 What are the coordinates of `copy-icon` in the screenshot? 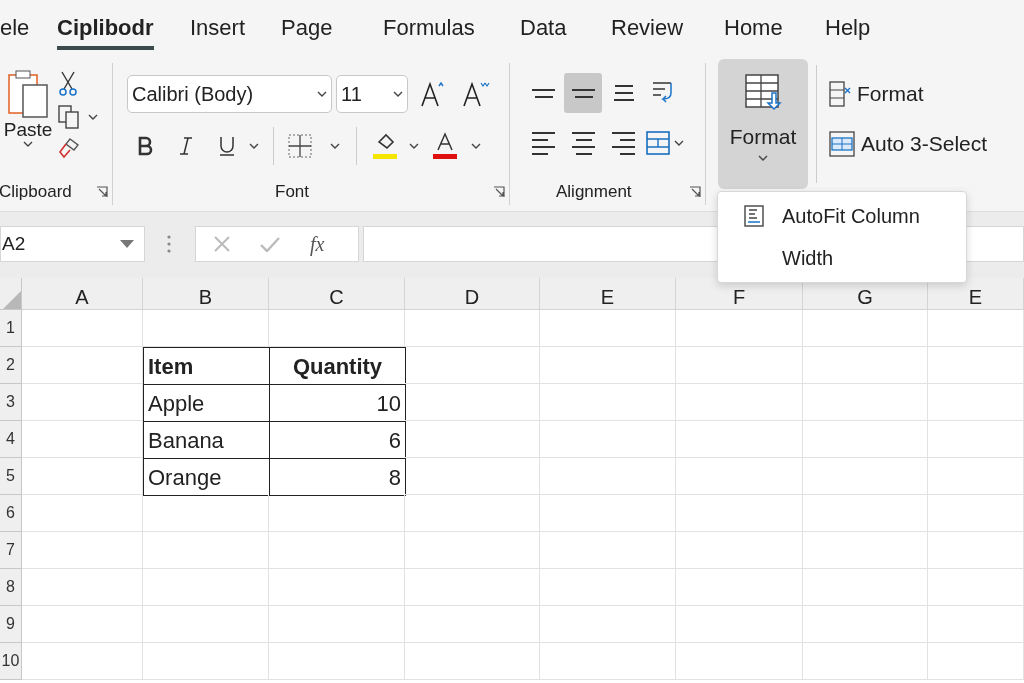 It's located at (69, 117).